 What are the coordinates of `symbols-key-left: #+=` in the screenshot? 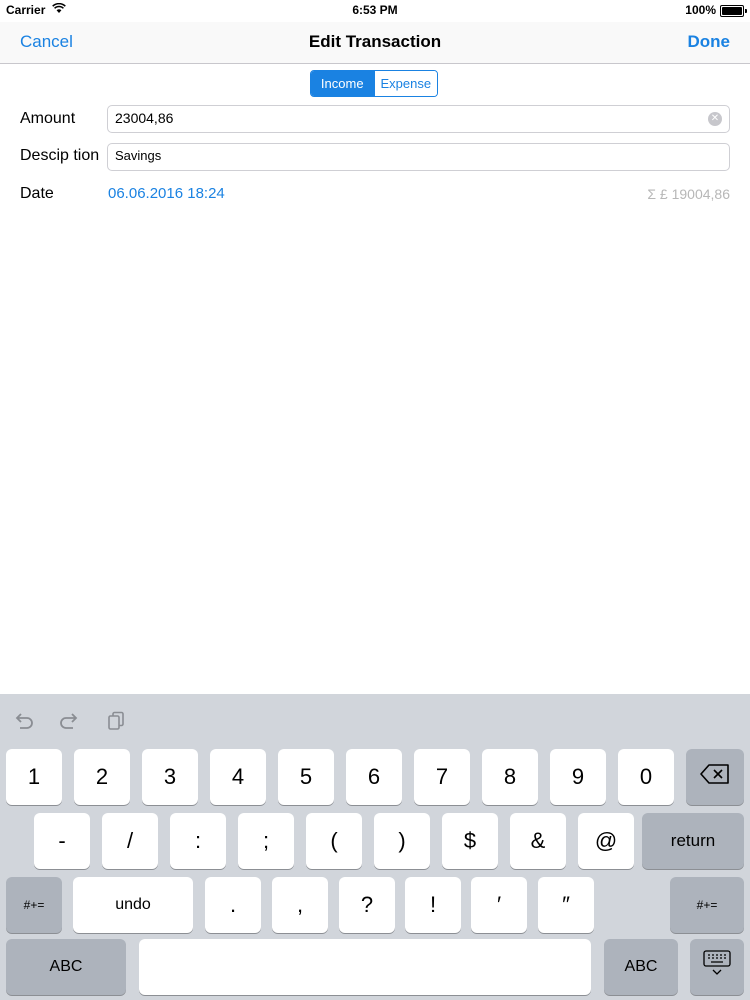 It's located at (34, 905).